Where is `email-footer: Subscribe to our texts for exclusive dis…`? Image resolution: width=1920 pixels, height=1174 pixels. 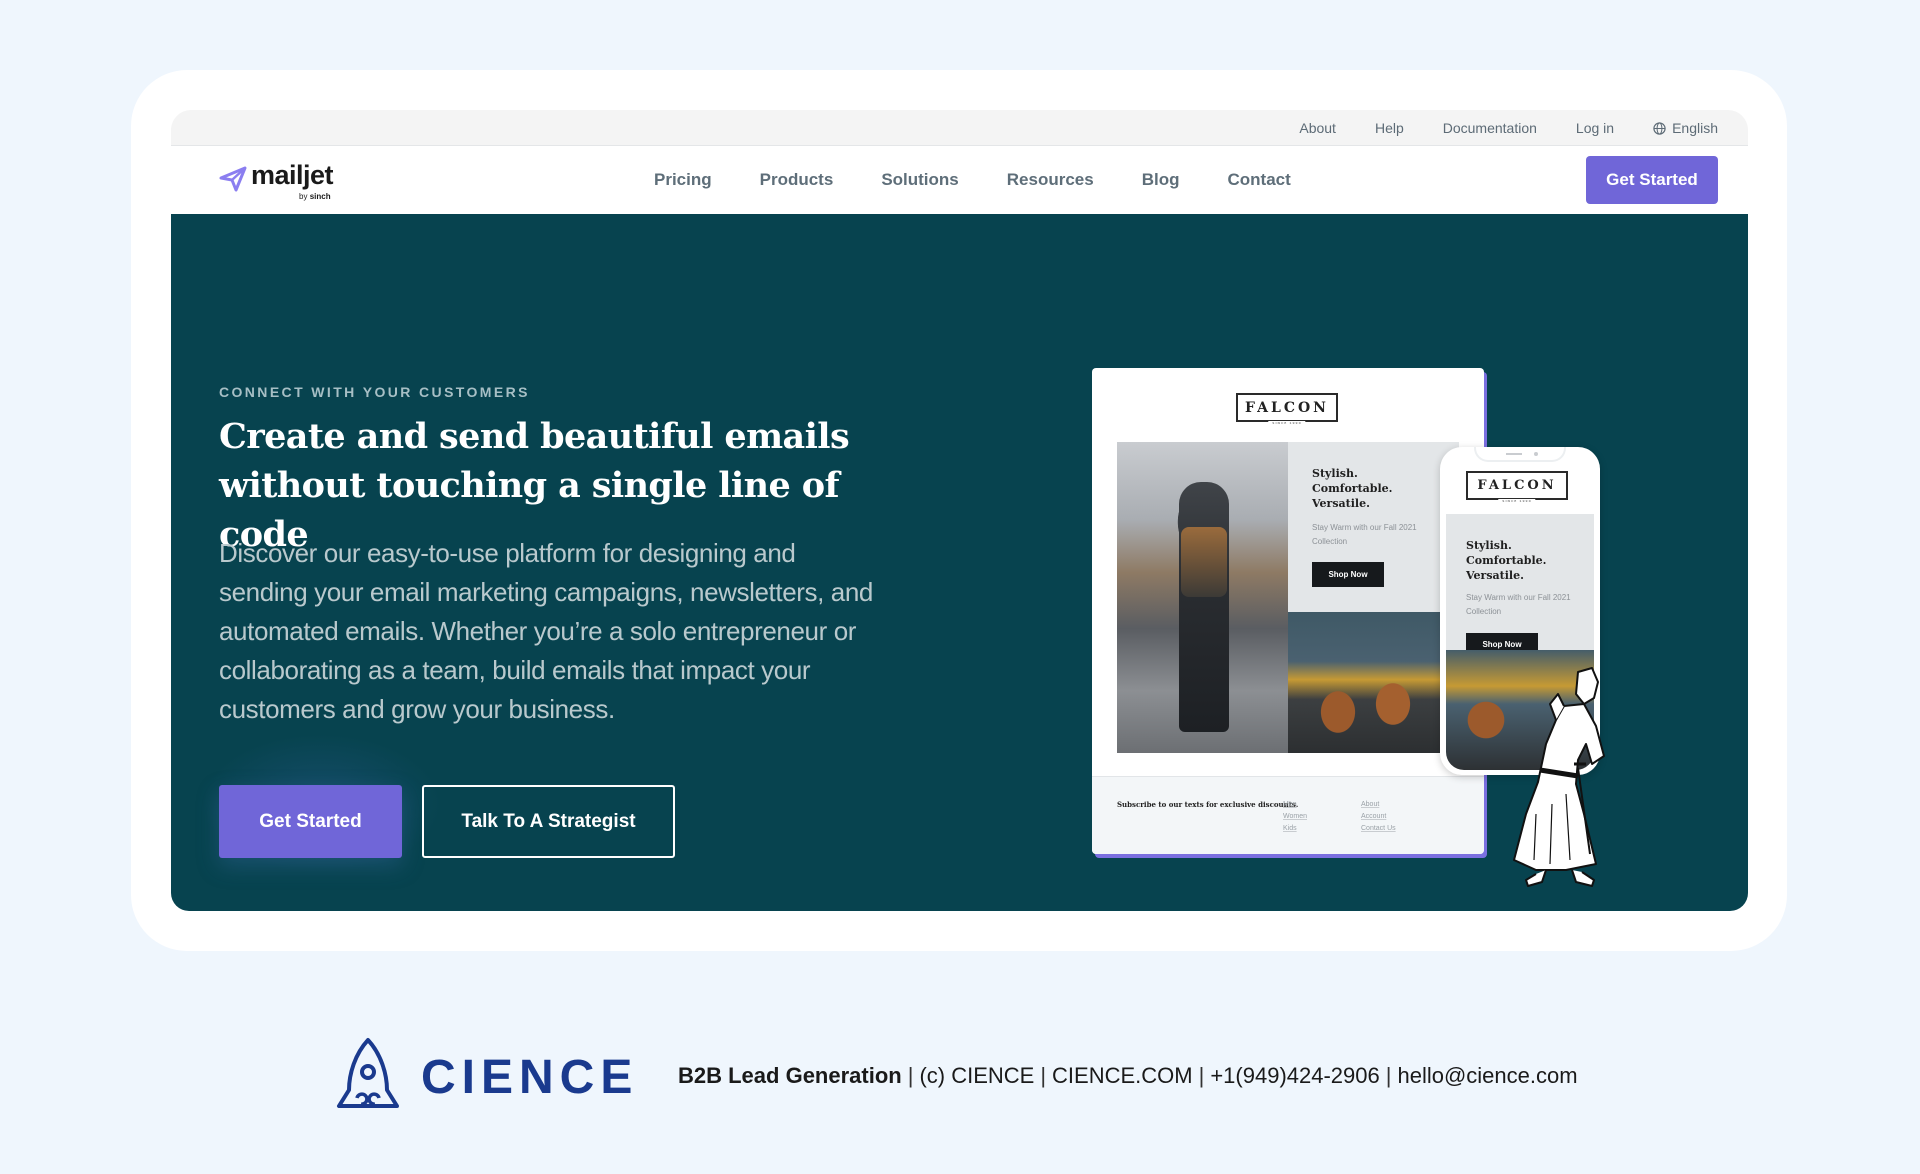
email-footer: Subscribe to our texts for exclusive dis… is located at coordinates (1288, 815).